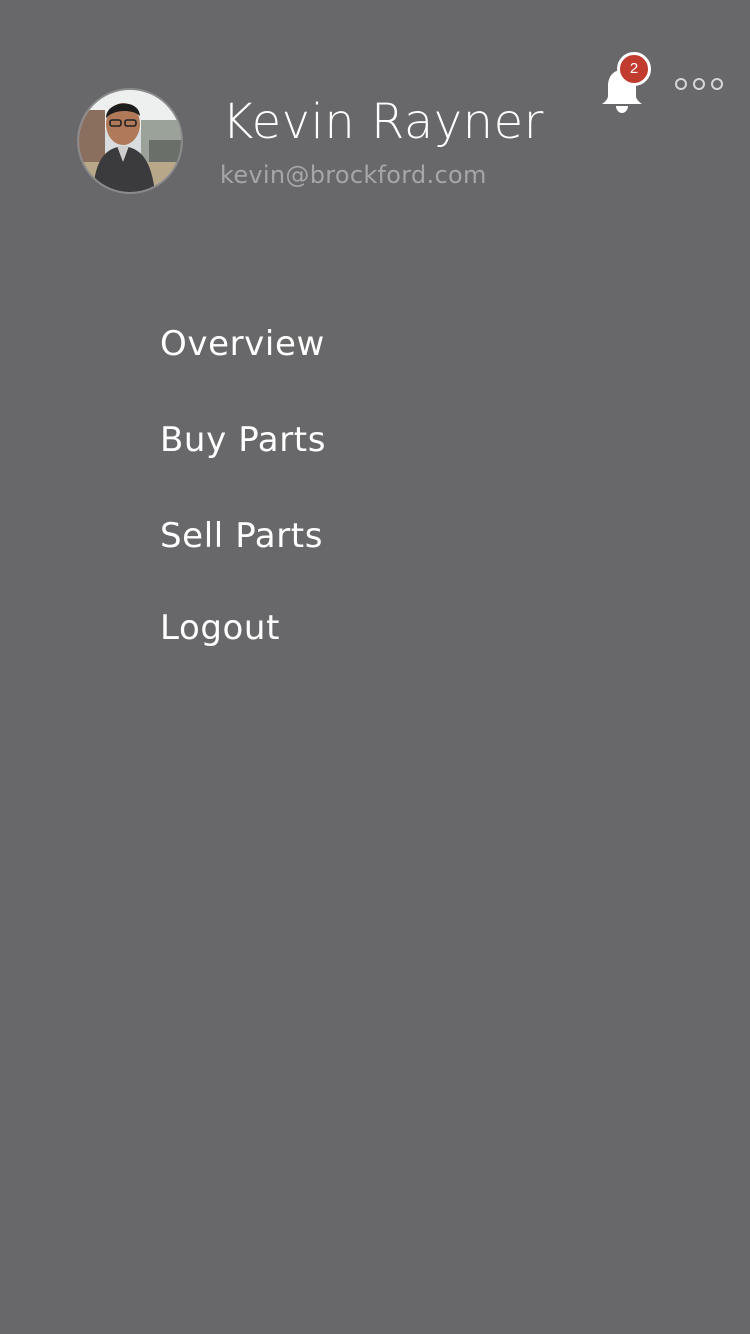 This screenshot has height=1334, width=750. What do you see at coordinates (370, 440) in the screenshot?
I see `menu-item-buy-parts: Buy Parts` at bounding box center [370, 440].